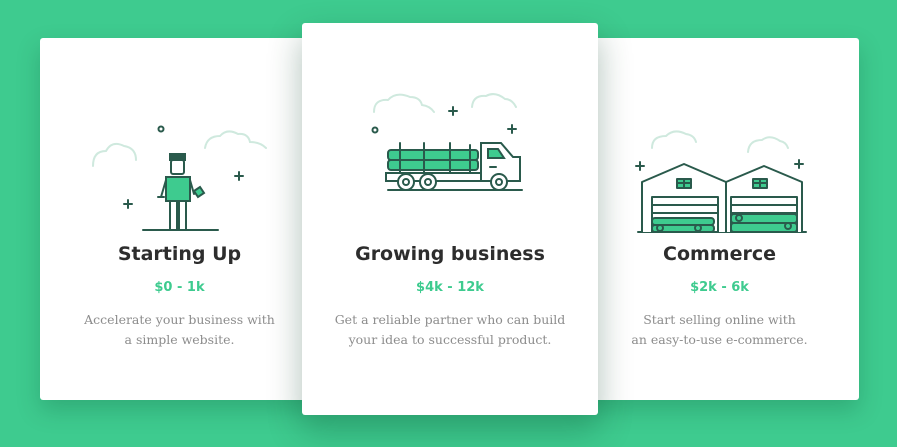  I want to click on plan-price: $0 - 1k, so click(179, 287).